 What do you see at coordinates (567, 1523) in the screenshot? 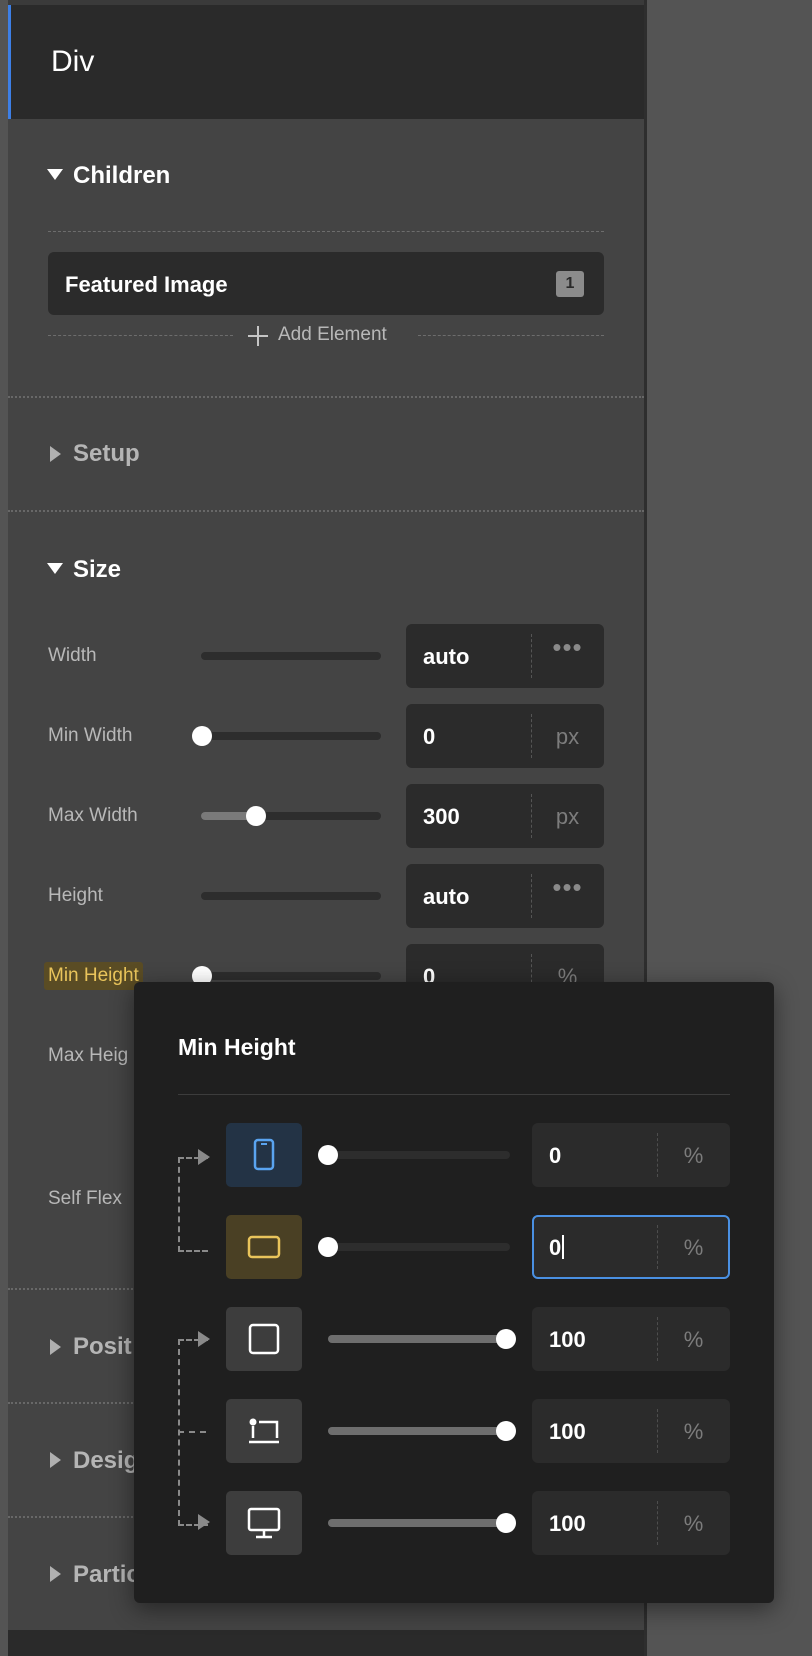
I see `desktop-value: 100` at bounding box center [567, 1523].